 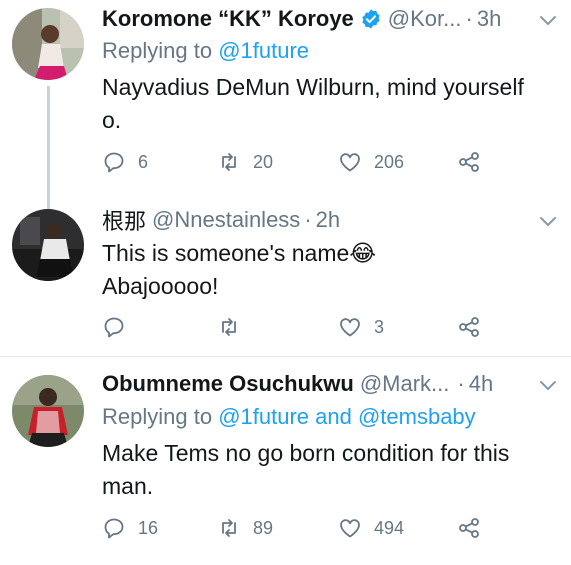 I want to click on timestamp: 2h, so click(x=328, y=220).